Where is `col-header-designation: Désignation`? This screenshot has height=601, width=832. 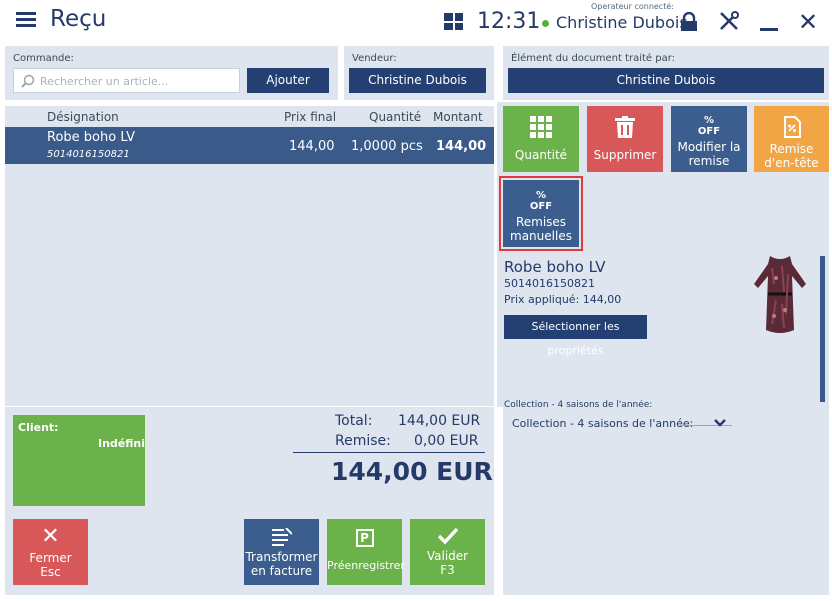
col-header-designation: Désignation is located at coordinates (83, 117).